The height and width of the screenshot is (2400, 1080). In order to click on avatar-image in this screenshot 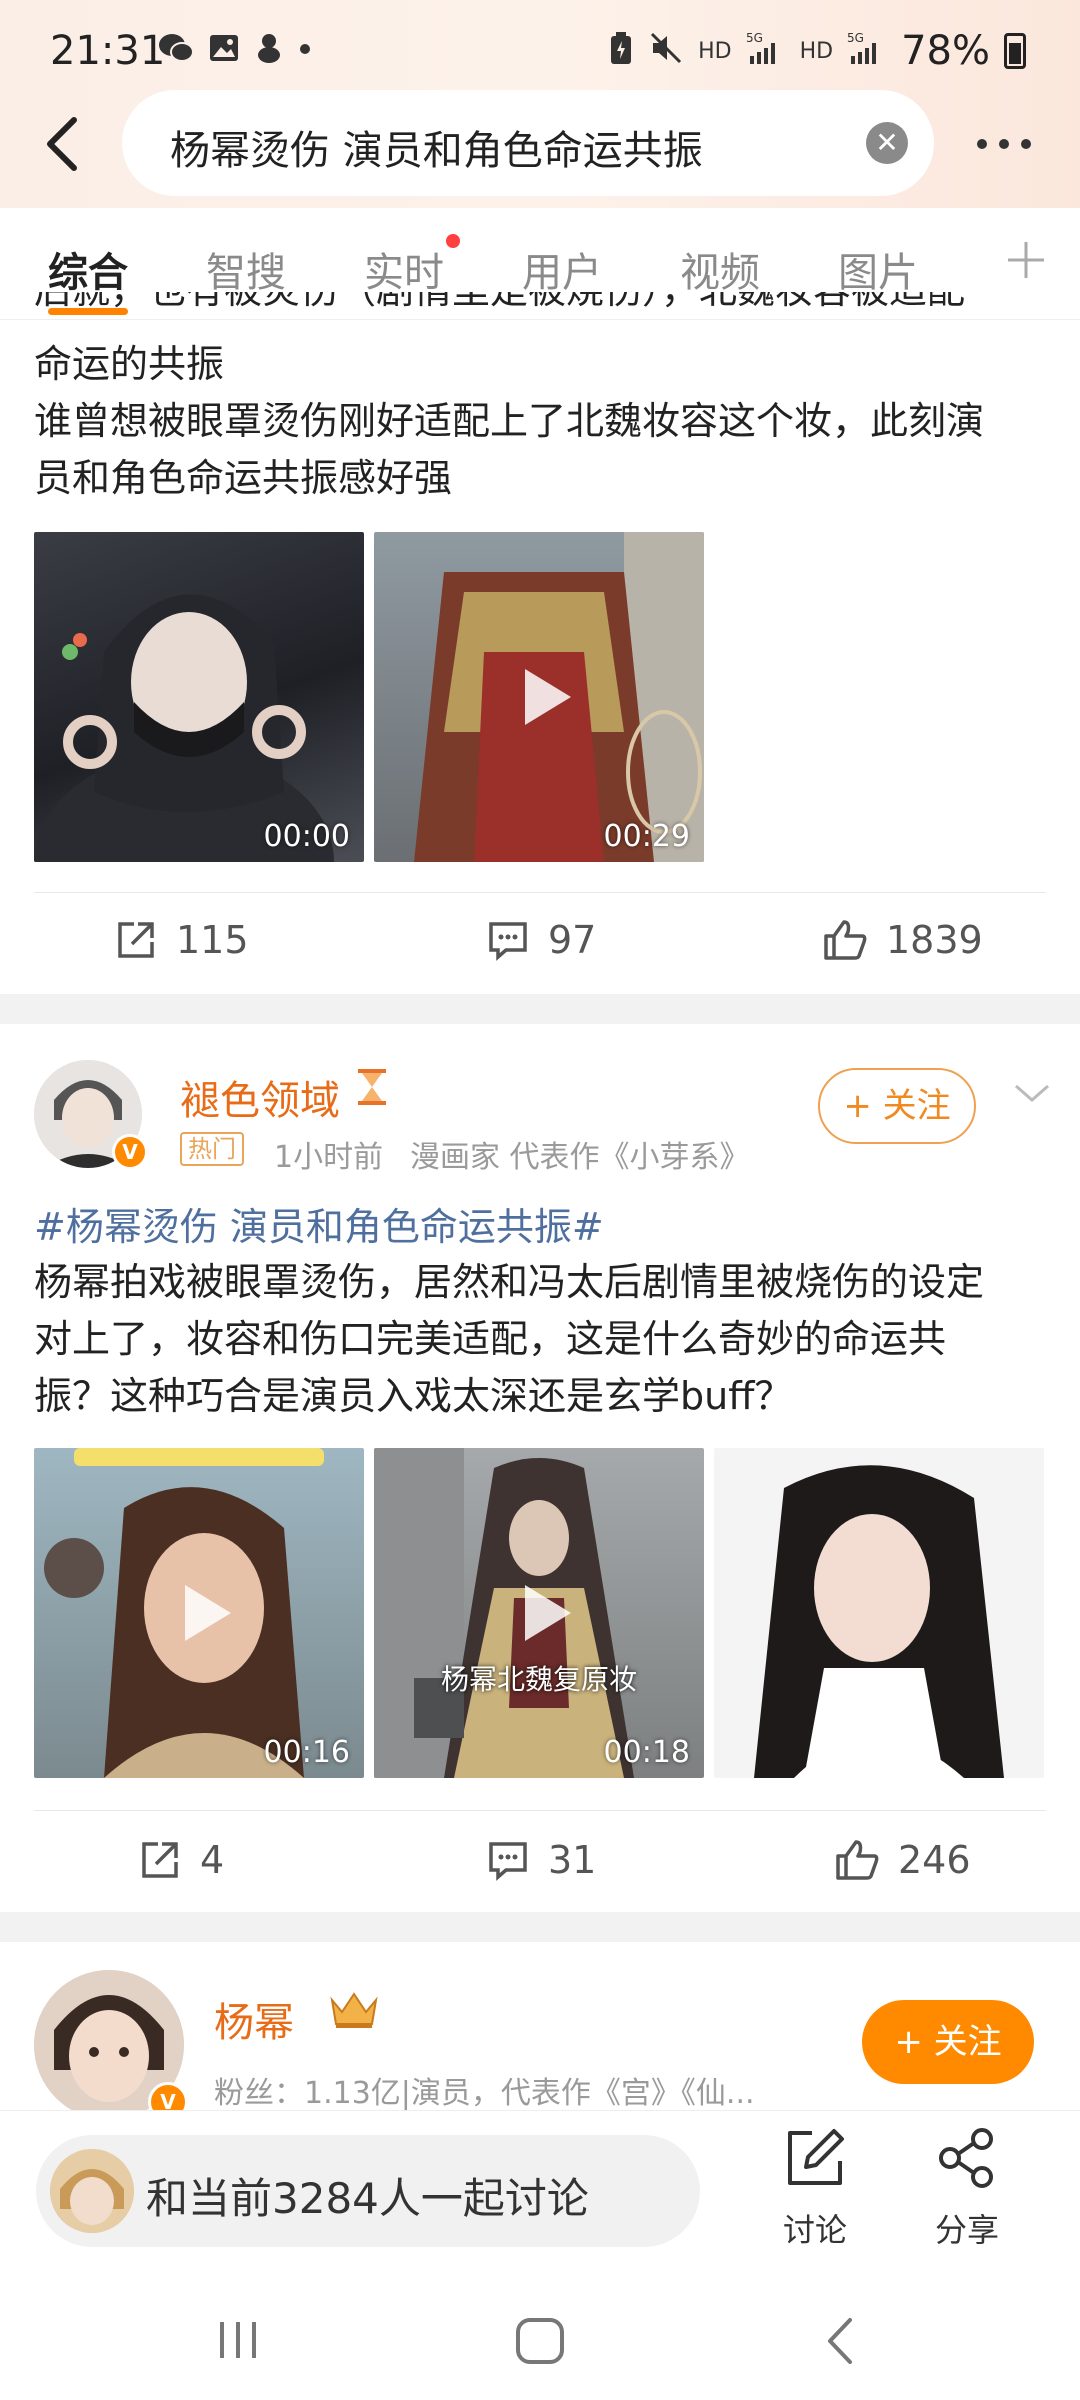, I will do `click(92, 2191)`.